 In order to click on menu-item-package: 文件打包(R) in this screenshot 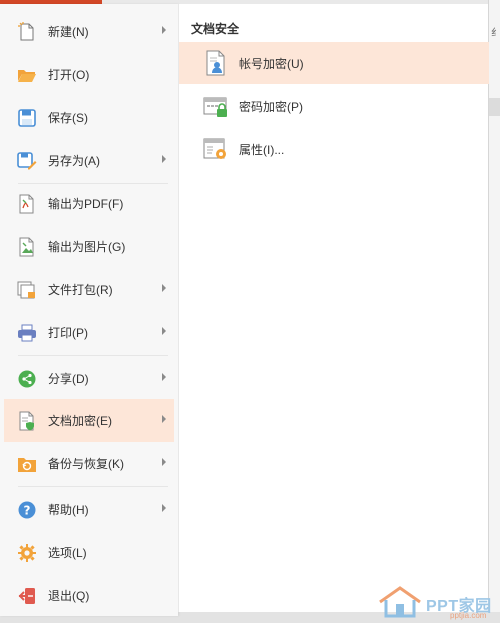, I will do `click(89, 289)`.